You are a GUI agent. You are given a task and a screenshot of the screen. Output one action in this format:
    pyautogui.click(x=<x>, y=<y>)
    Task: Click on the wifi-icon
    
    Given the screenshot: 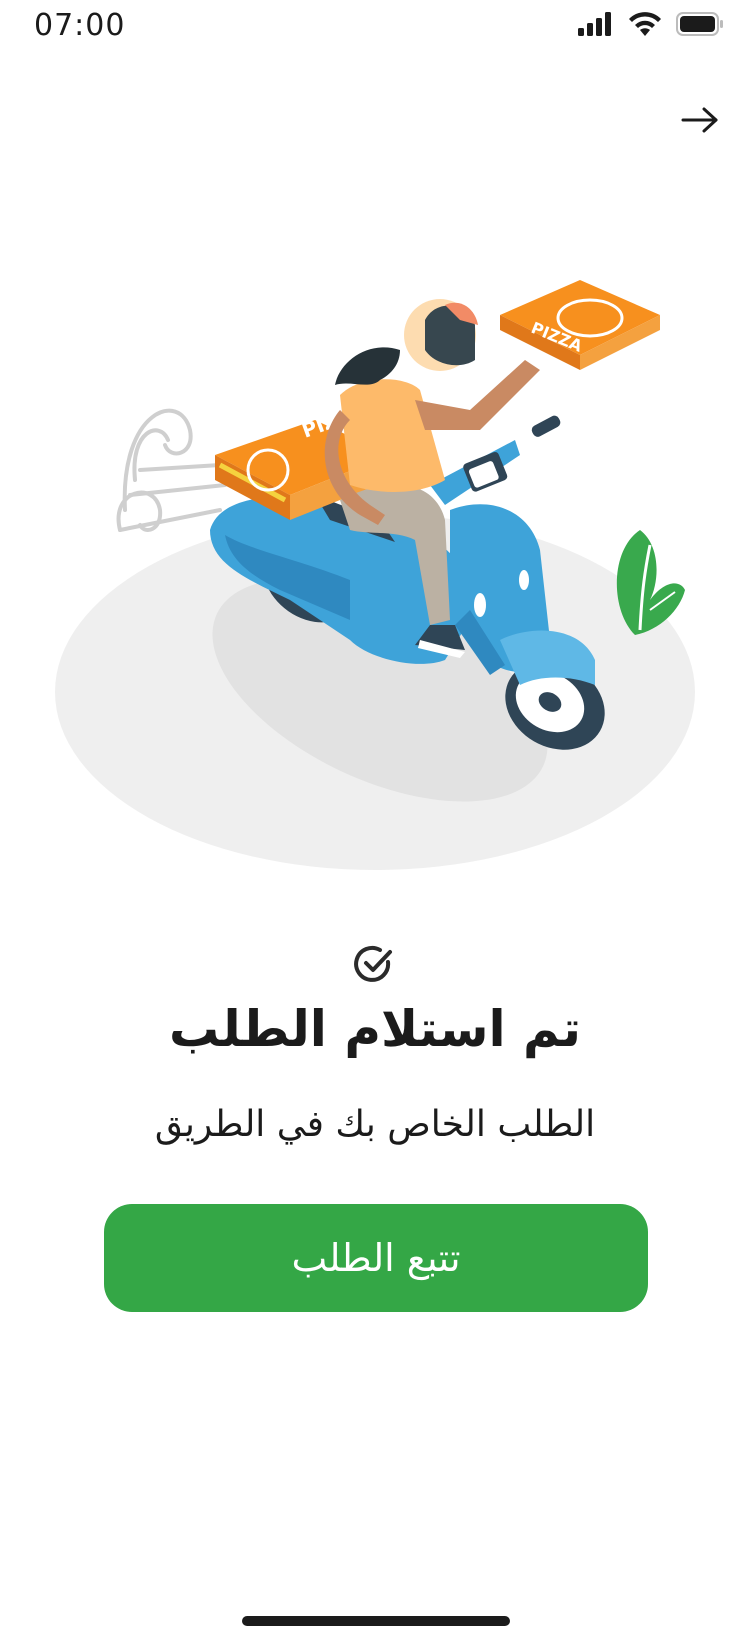 What is the action you would take?
    pyautogui.click(x=645, y=24)
    